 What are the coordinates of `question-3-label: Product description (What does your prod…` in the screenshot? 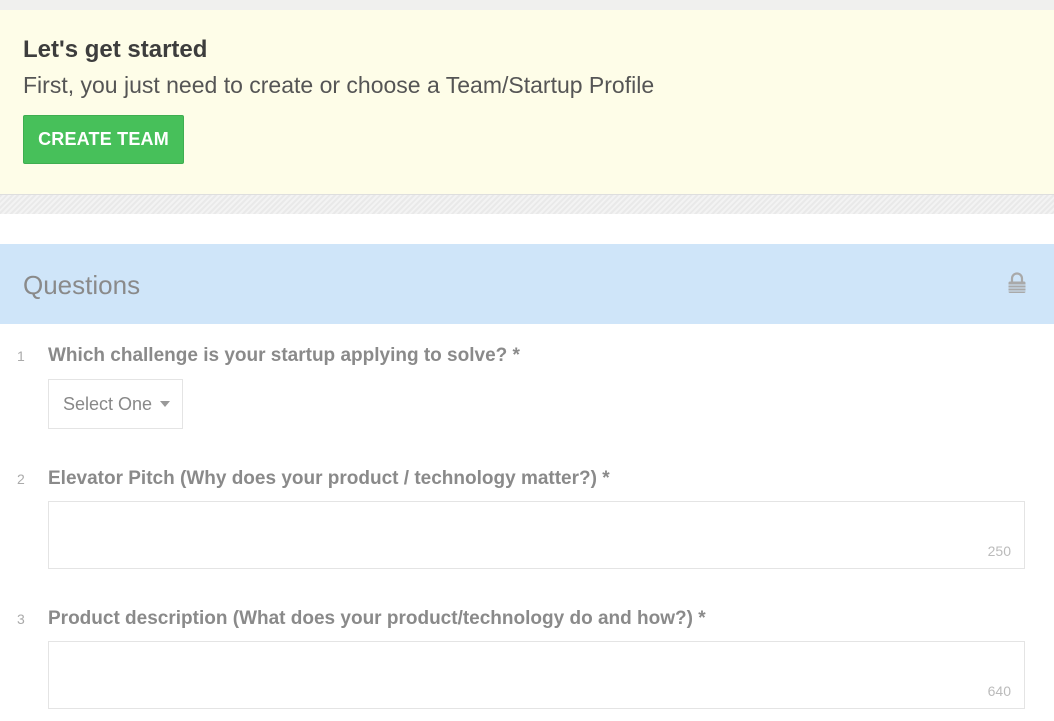 It's located at (377, 618).